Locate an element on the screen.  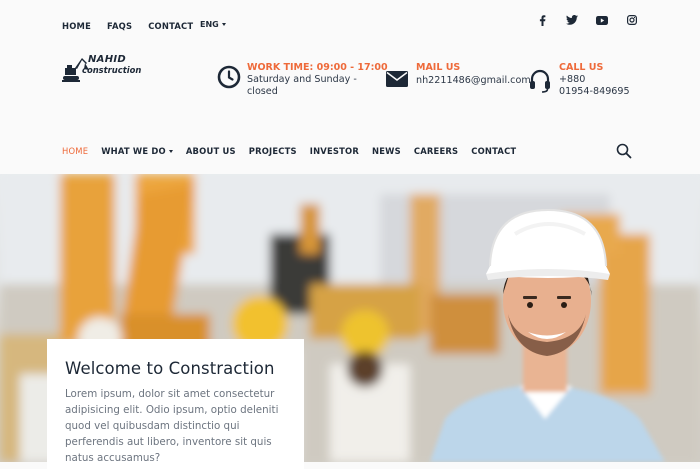
nav-item-projects: PROJECTS is located at coordinates (273, 151).